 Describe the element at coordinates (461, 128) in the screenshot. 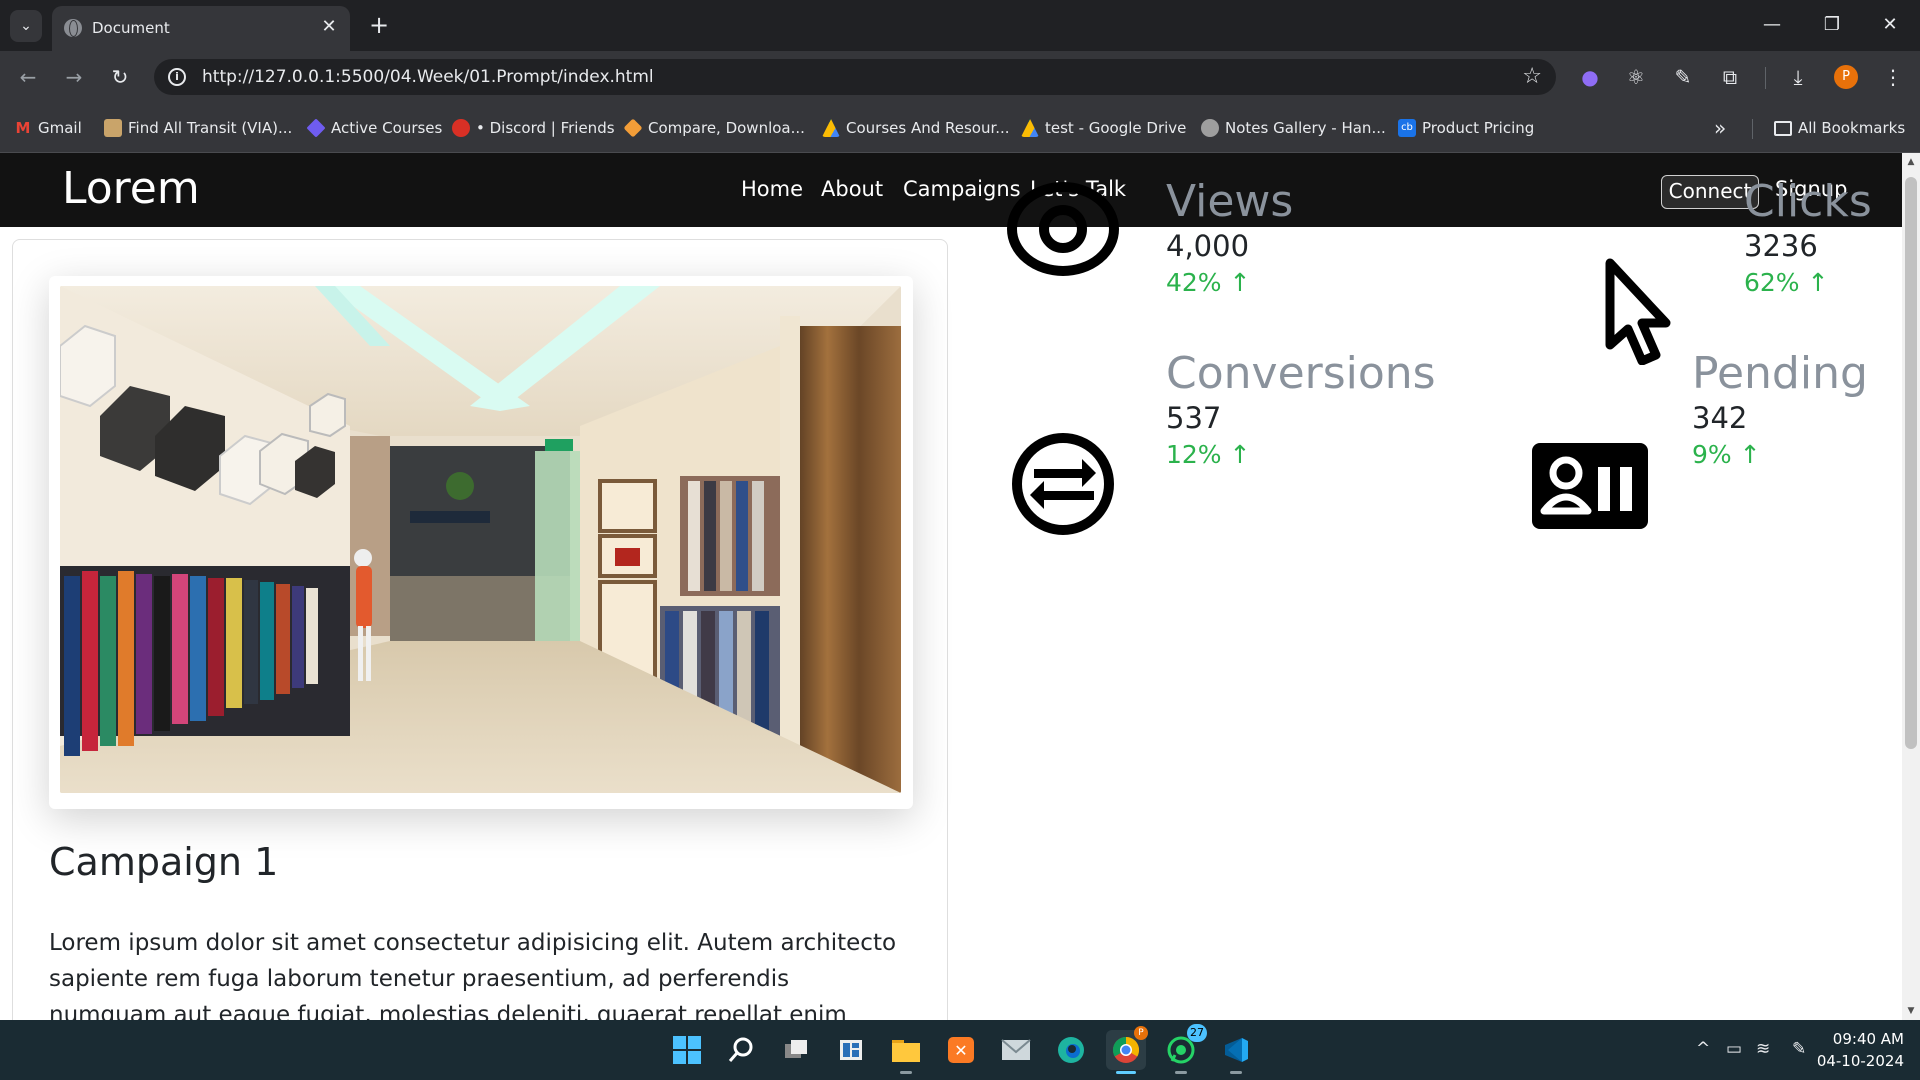

I see `discord-icon` at that location.